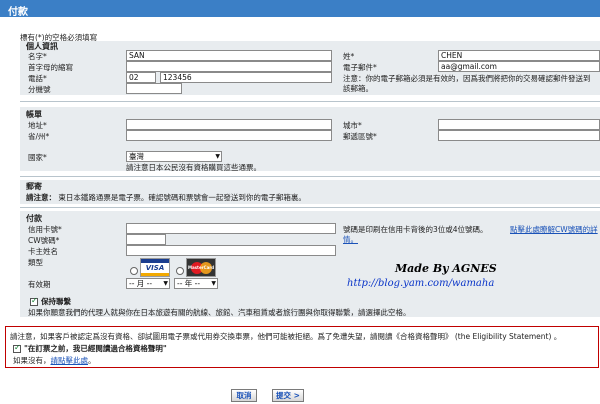 This screenshot has height=404, width=600. Describe the element at coordinates (519, 124) in the screenshot. I see `city-input` at that location.